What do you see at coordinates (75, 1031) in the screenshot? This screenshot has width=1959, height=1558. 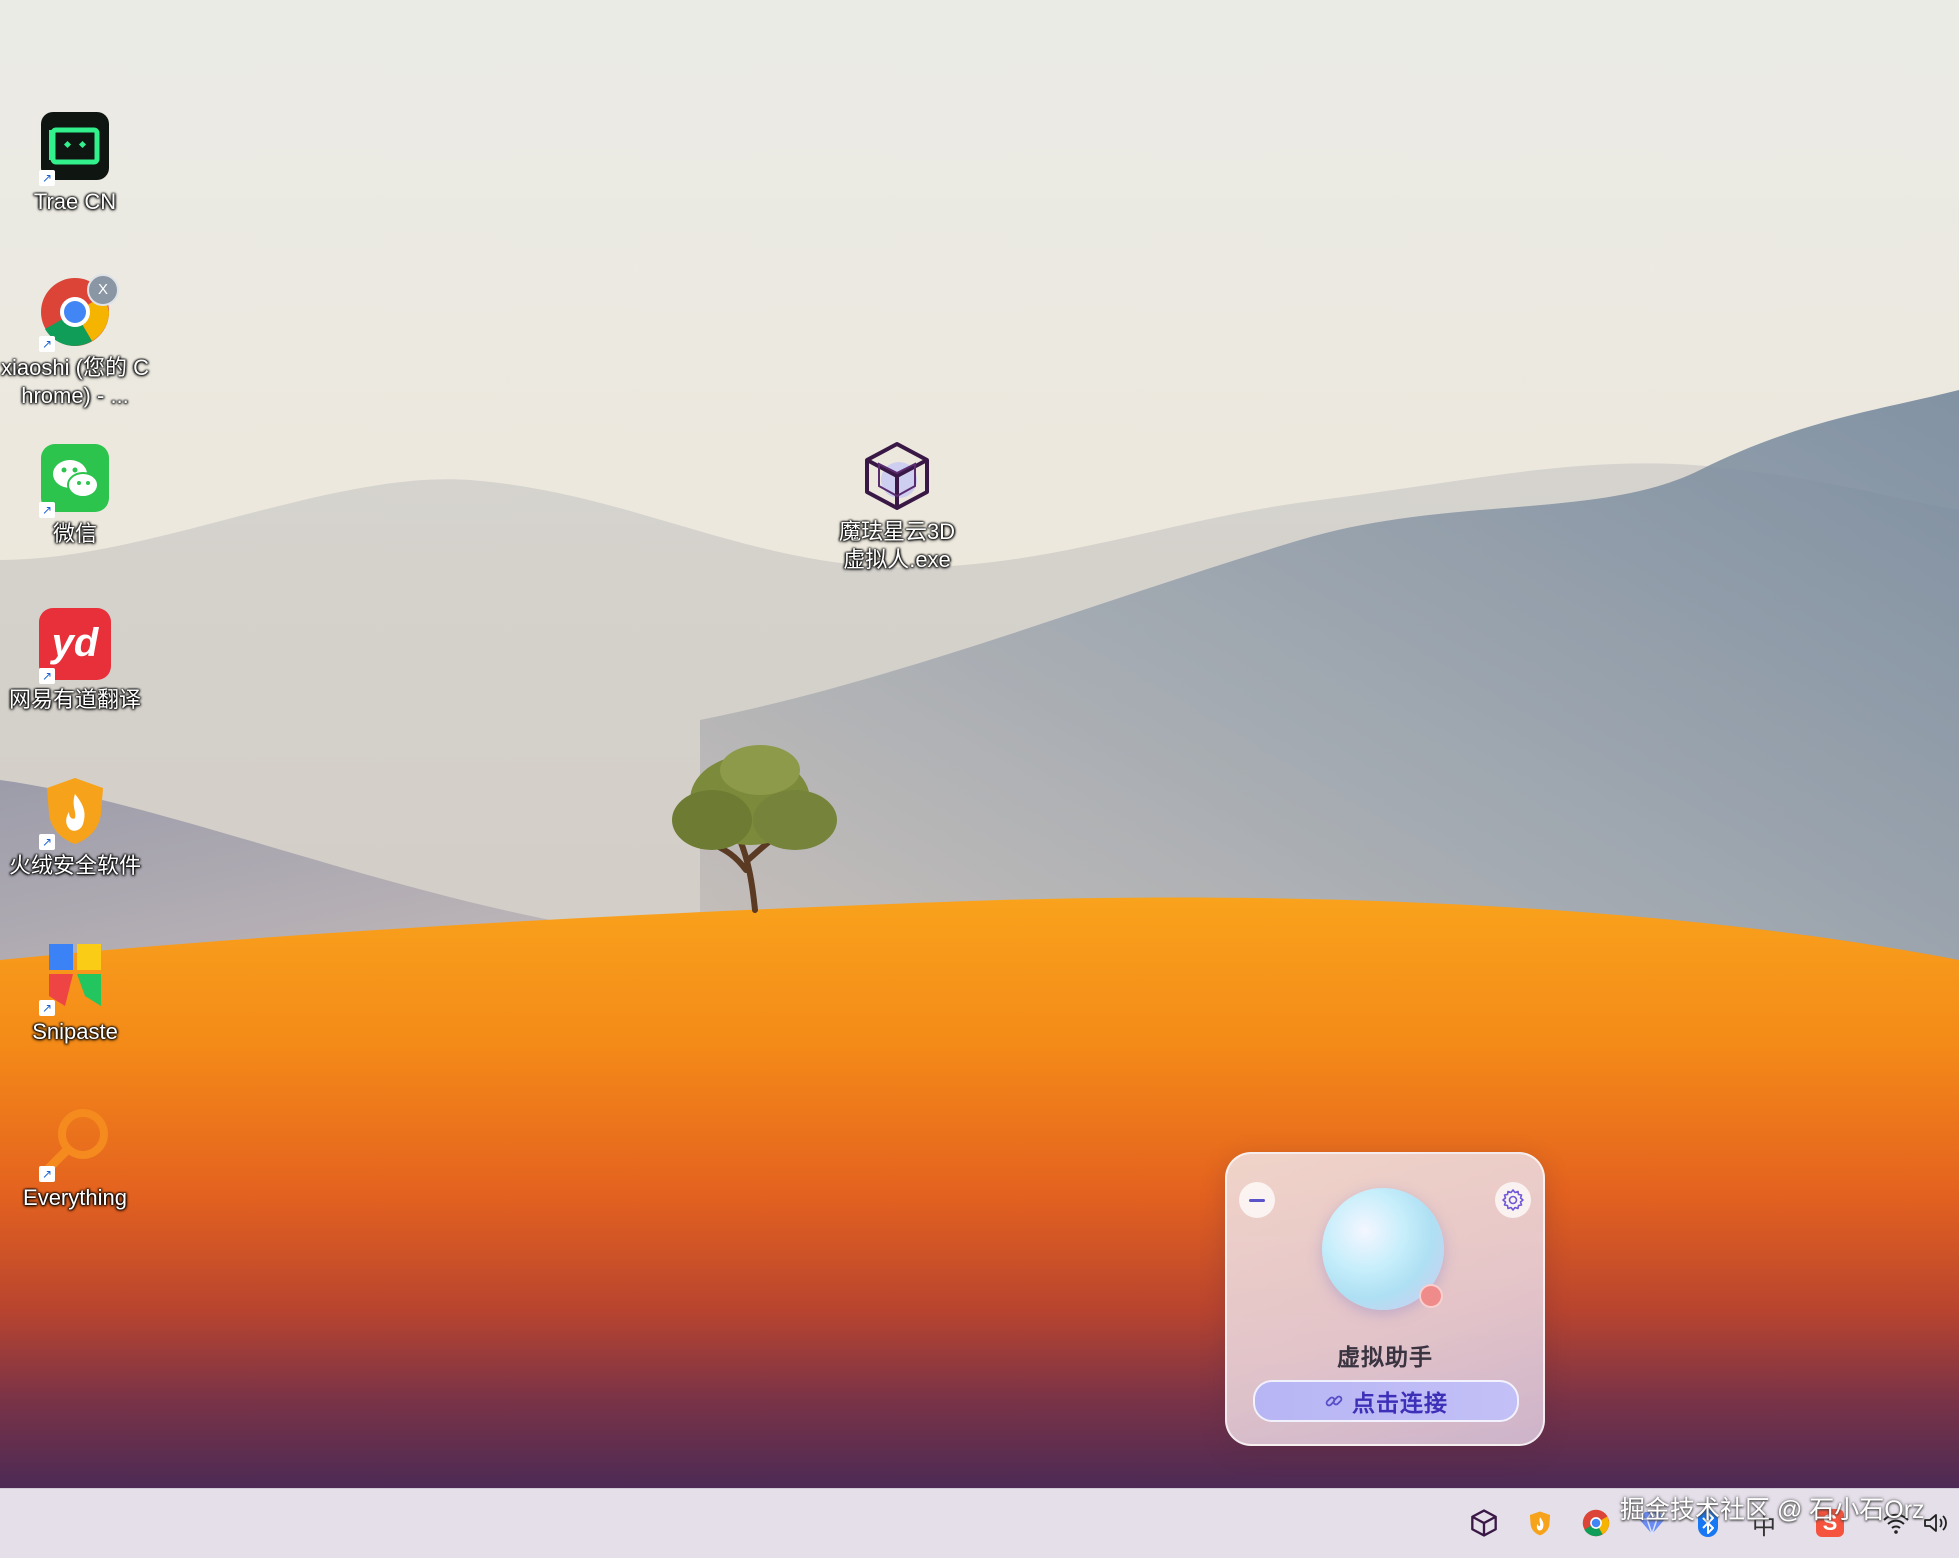 I see `desktop-icon-label: Snipaste` at bounding box center [75, 1031].